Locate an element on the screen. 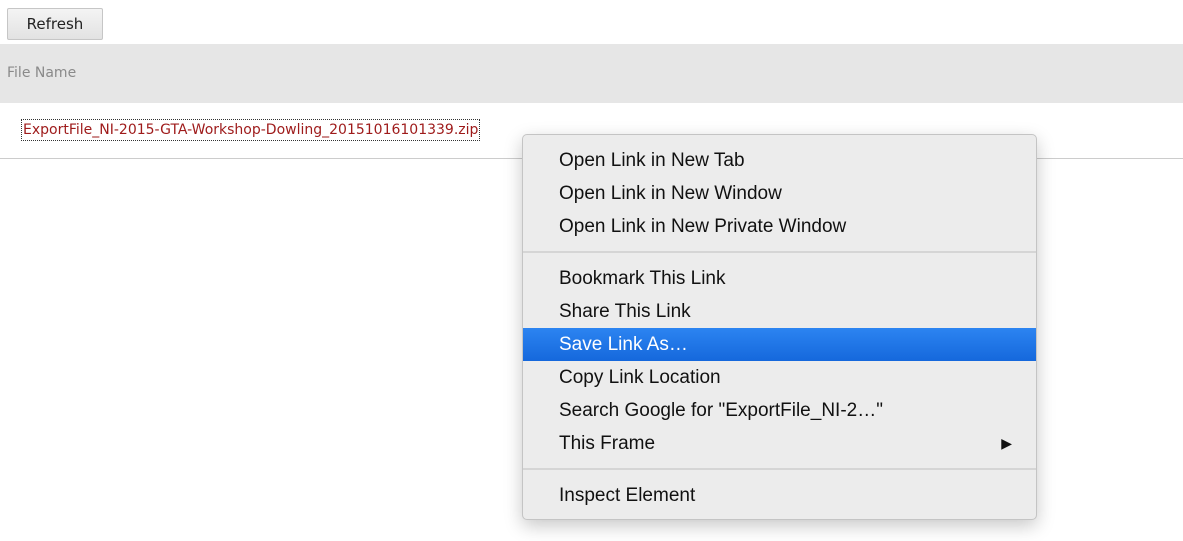 The height and width of the screenshot is (541, 1183). menu-item-inspect-element: Inspect Element is located at coordinates (779, 495).